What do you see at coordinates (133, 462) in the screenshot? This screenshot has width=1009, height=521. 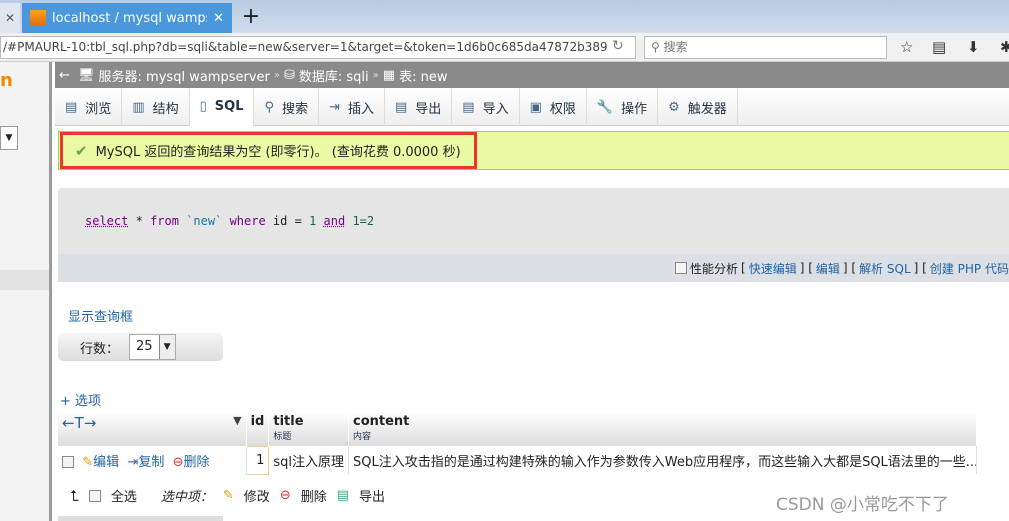 I see `copy-icon: ⇥` at bounding box center [133, 462].